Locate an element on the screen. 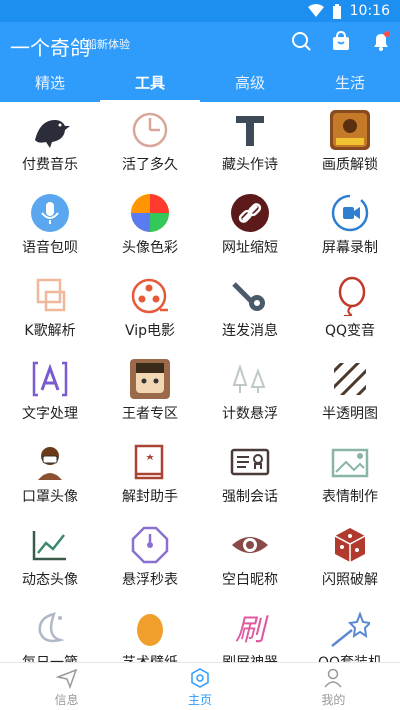  tool-item: 藏头作诗 is located at coordinates (250, 143).